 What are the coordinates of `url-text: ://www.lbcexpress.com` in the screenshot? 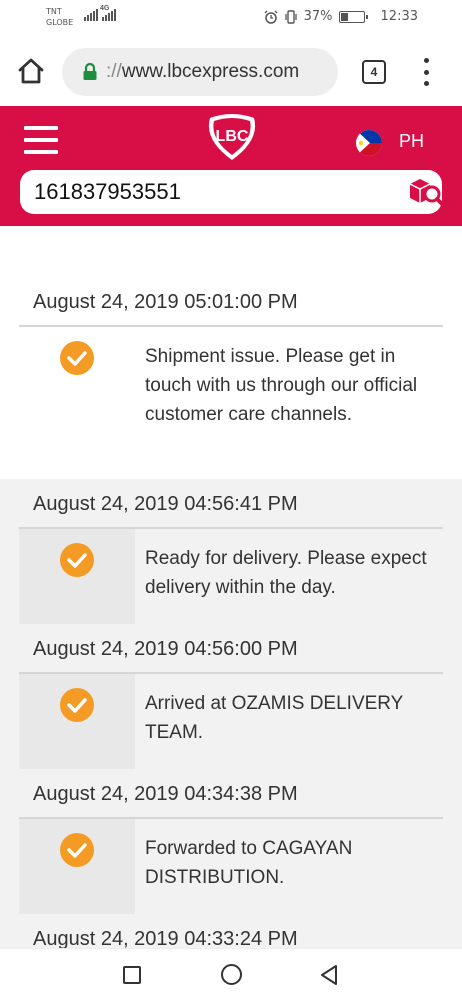 It's located at (202, 72).